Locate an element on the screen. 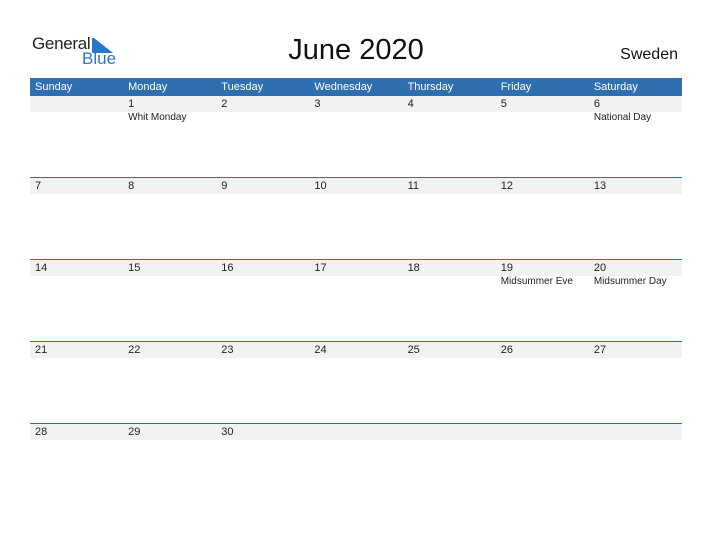 The height and width of the screenshot is (550, 712). day-cell: 3 is located at coordinates (355, 109).